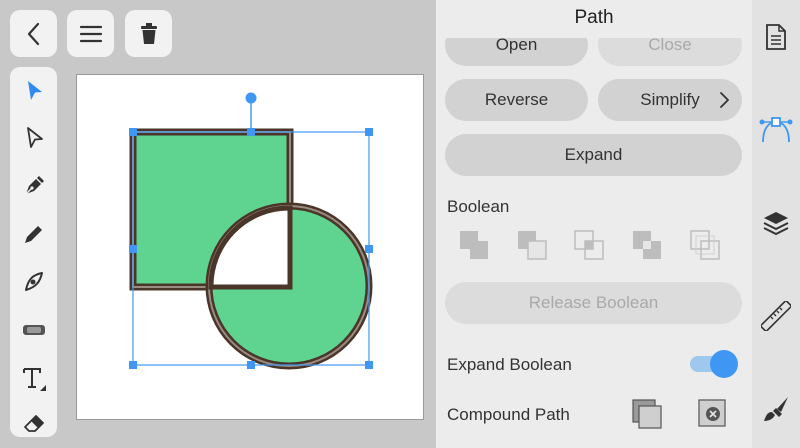  I want to click on move-tool-icon, so click(34, 90).